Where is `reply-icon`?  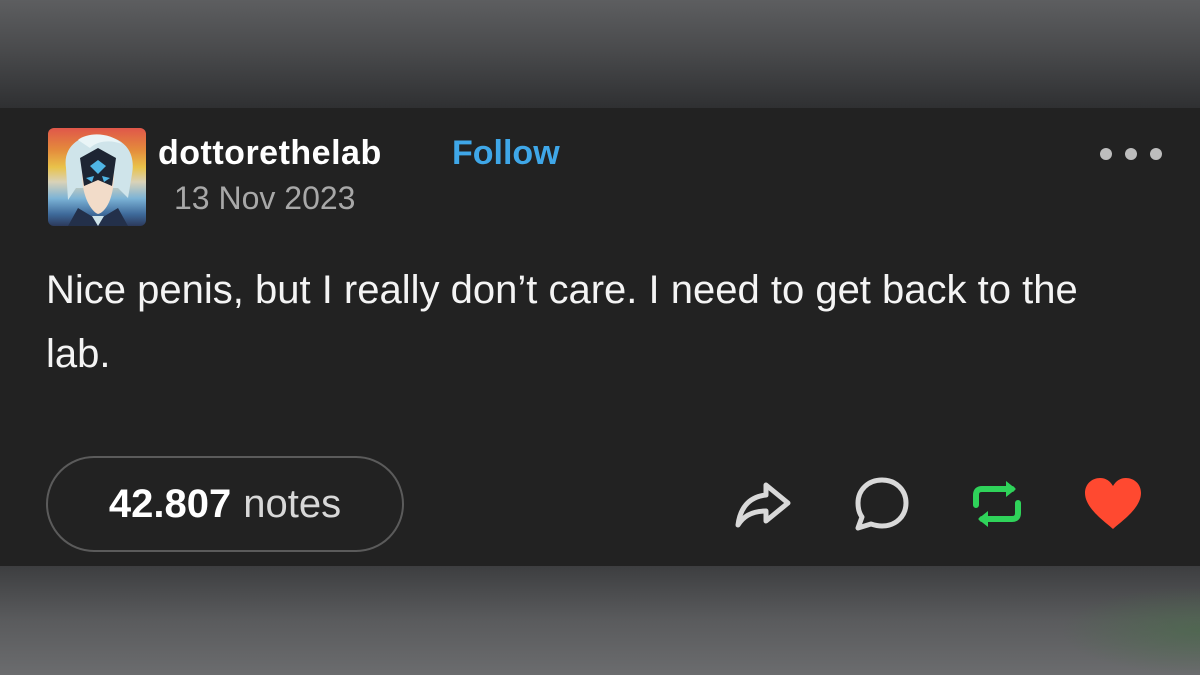
reply-icon is located at coordinates (882, 504).